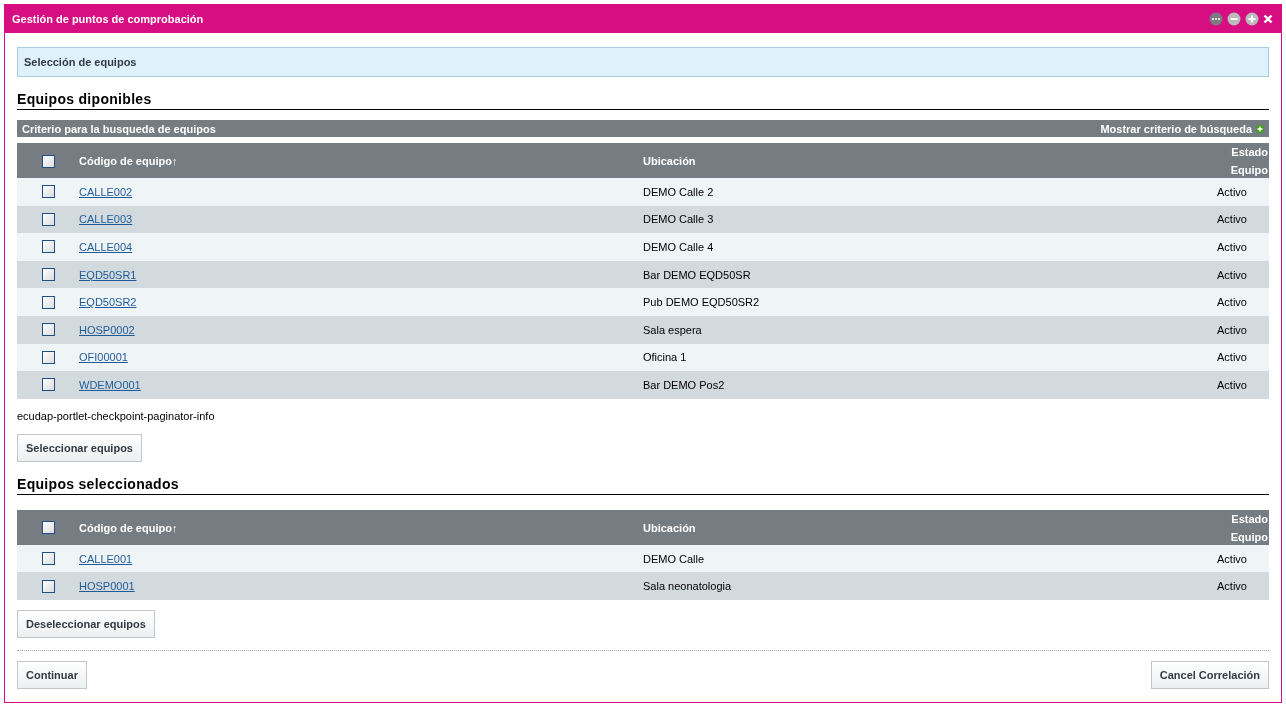  What do you see at coordinates (86, 623) in the screenshot?
I see `deselect-button: Deseleccionar equipos` at bounding box center [86, 623].